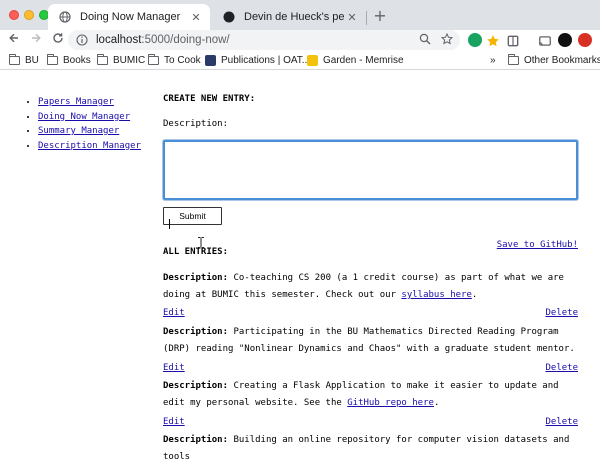 This screenshot has height=466, width=600. I want to click on address-bar: localhost:5000/doing-now/, so click(264, 40).